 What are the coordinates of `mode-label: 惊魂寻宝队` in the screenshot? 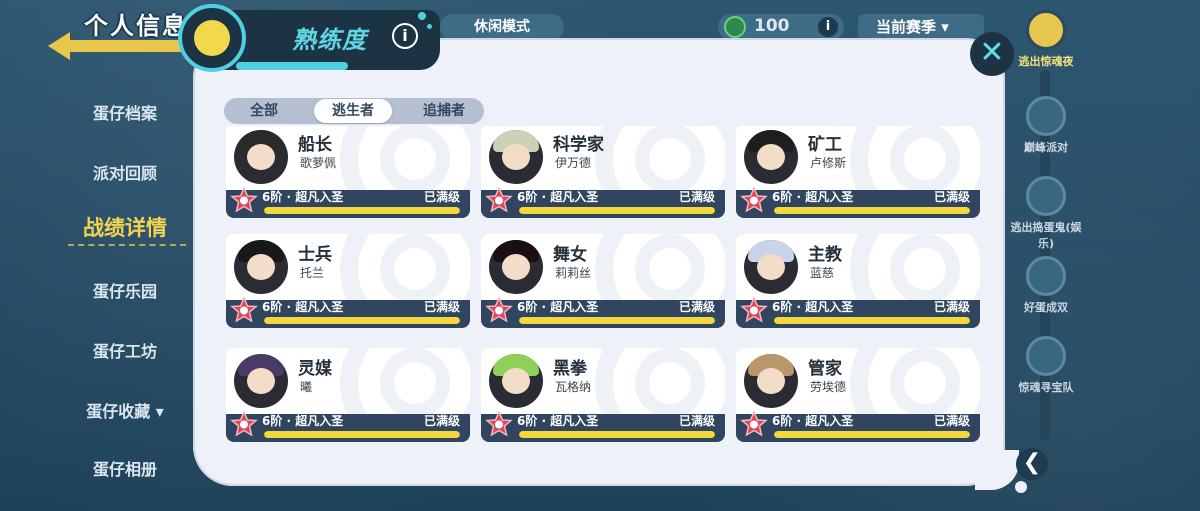 It's located at (1046, 387).